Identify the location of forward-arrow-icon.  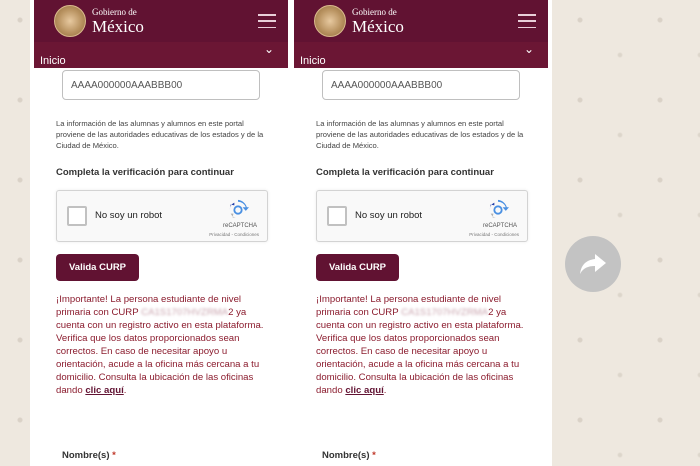
(593, 264).